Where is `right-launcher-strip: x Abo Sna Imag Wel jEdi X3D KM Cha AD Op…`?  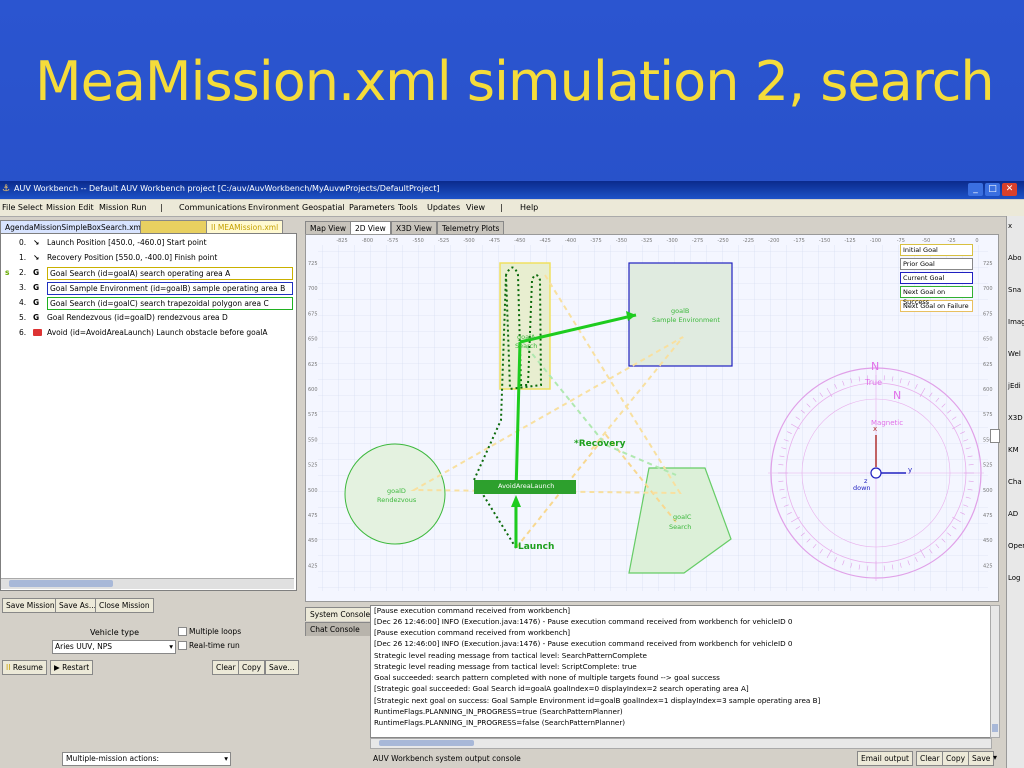 right-launcher-strip: x Abo Sna Imag Wel jEdi X3D KM Cha AD Op… is located at coordinates (1015, 492).